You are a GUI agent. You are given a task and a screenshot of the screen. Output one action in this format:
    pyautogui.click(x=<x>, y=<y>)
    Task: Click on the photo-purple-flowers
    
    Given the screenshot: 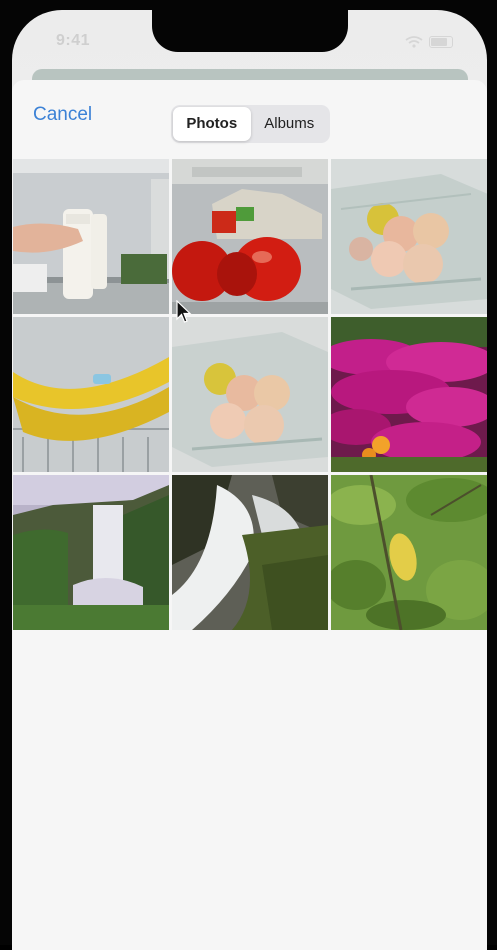 What is the action you would take?
    pyautogui.click(x=409, y=394)
    